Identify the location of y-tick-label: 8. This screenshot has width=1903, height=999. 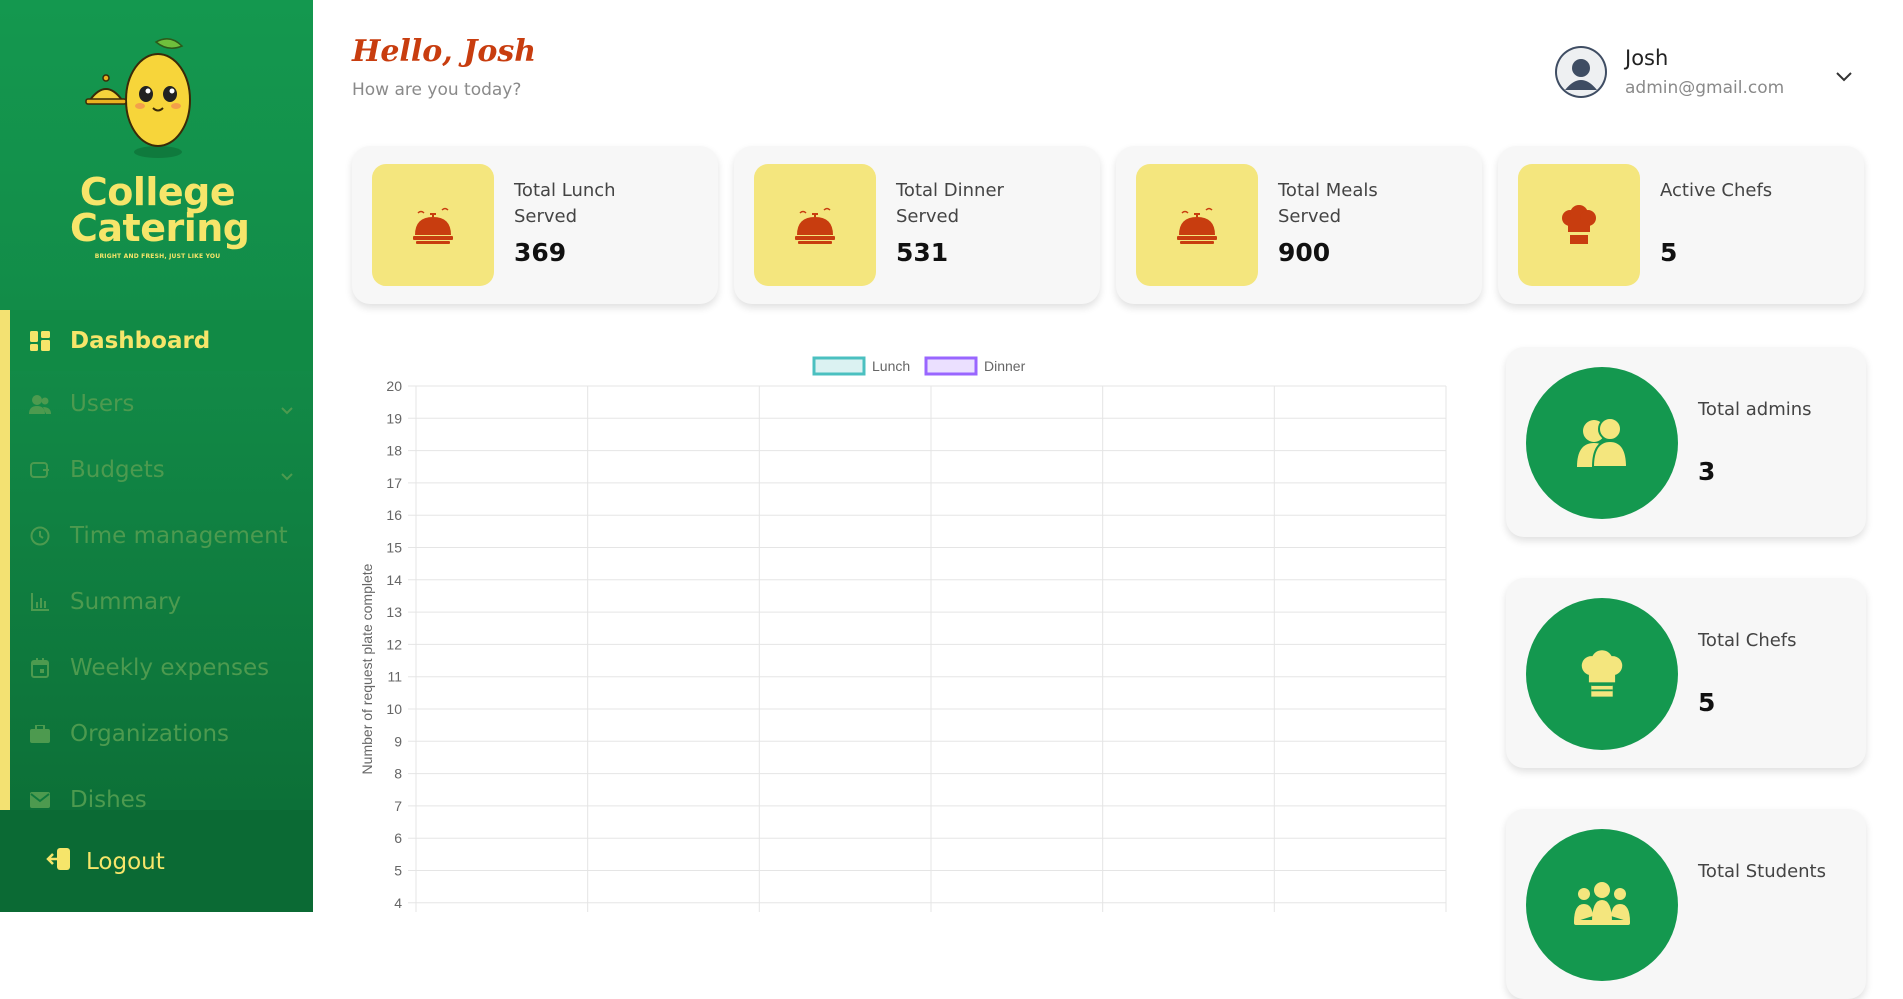
(398, 774).